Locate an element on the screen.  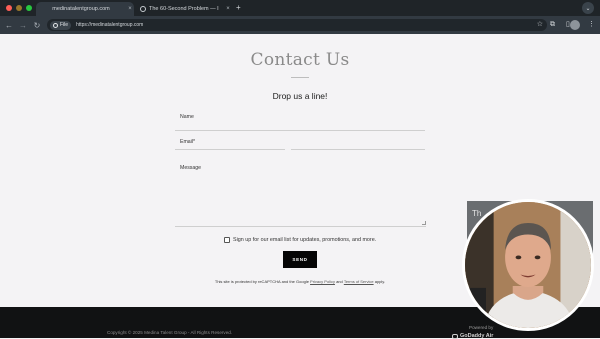
powered-by-text: Powered by is located at coordinates (481, 327).